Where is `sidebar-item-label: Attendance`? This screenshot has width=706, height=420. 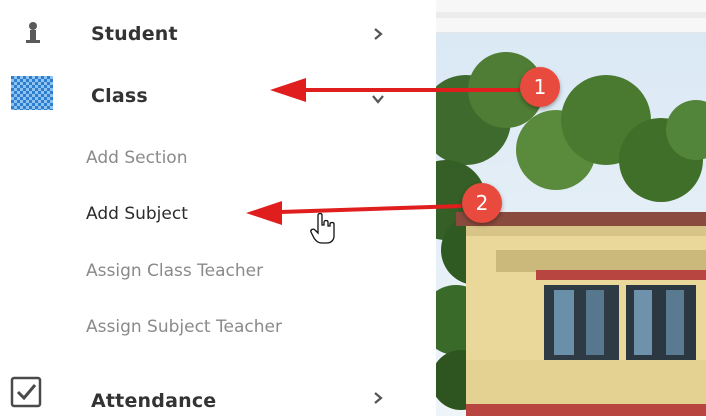
sidebar-item-label: Attendance is located at coordinates (154, 401).